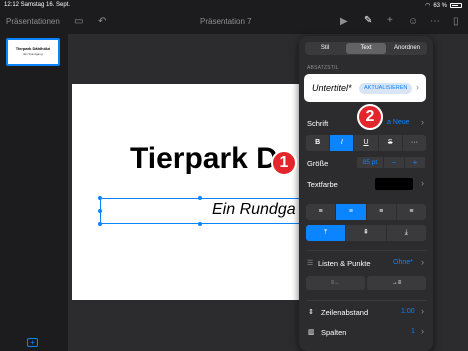  I want to click on add-slide-button: +, so click(32, 342).